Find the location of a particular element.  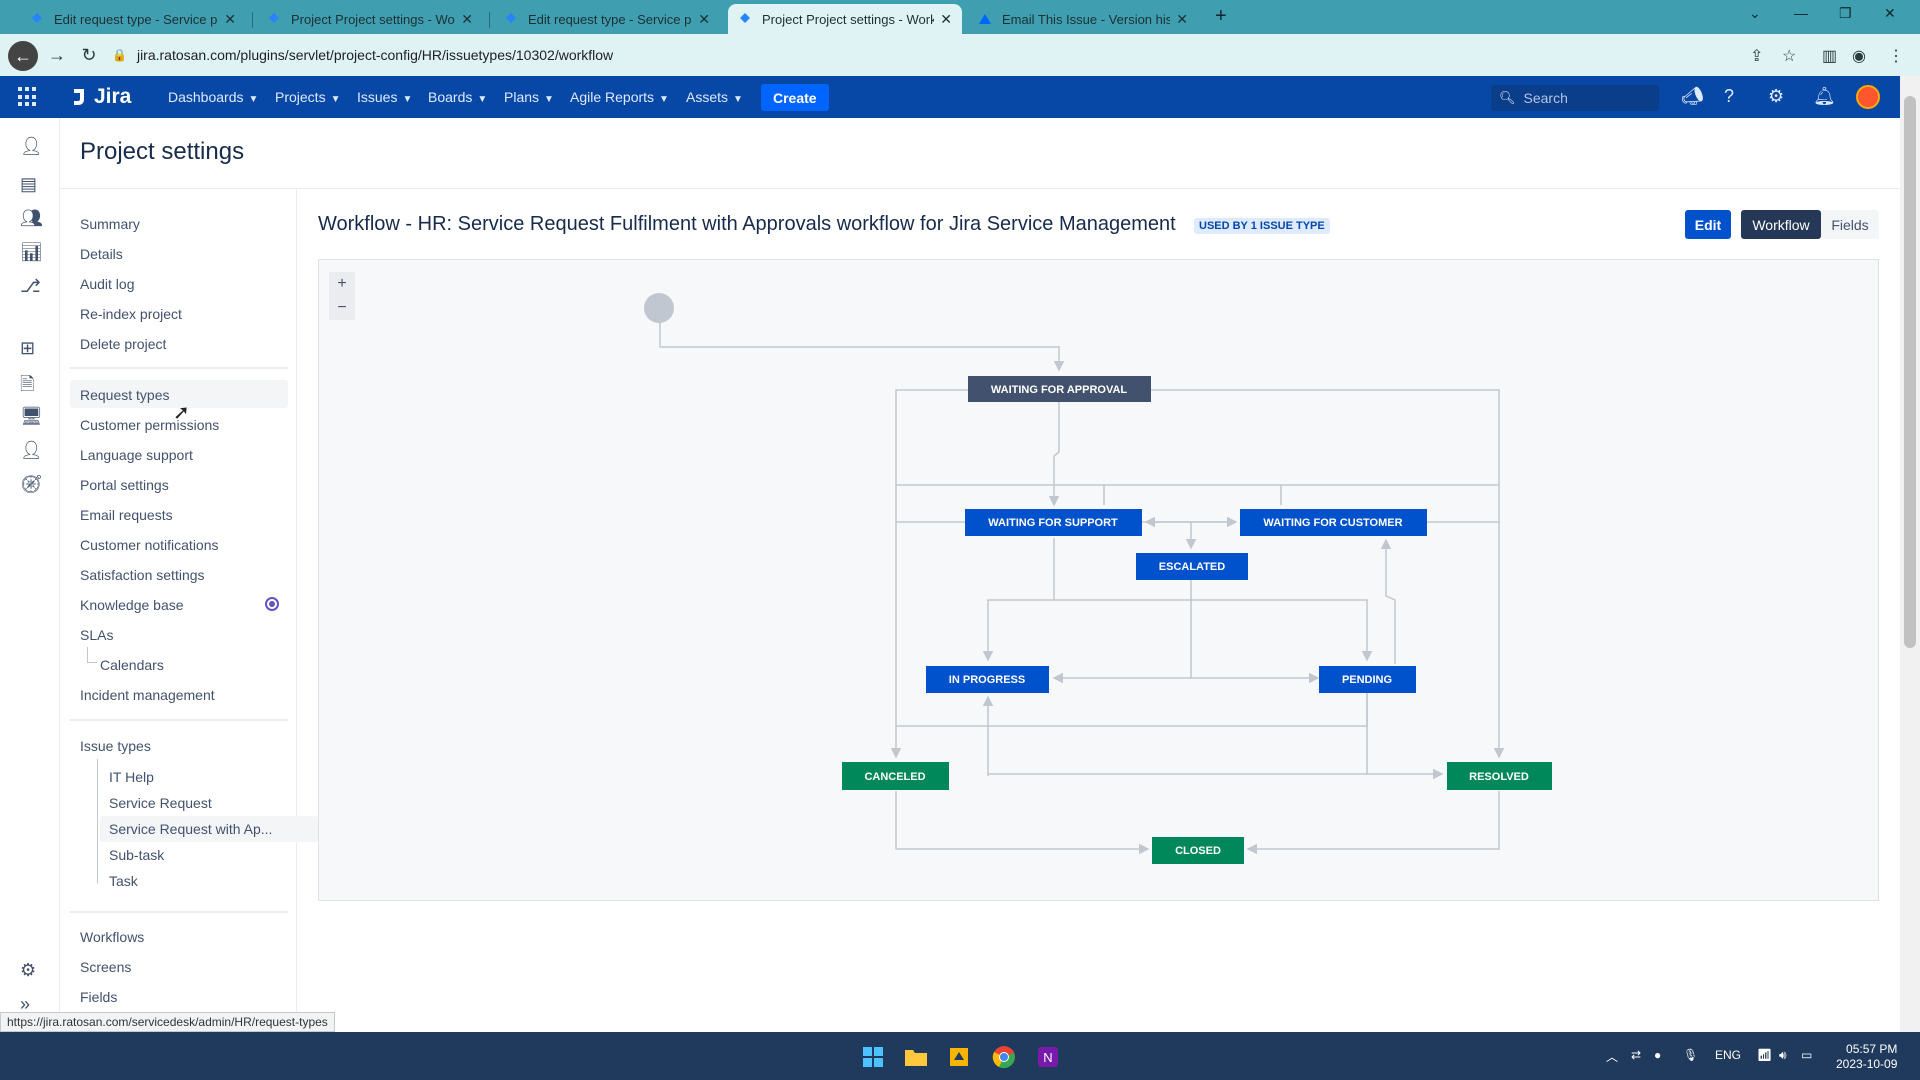

clock-date: 2023-10-09 is located at coordinates (1867, 1064).